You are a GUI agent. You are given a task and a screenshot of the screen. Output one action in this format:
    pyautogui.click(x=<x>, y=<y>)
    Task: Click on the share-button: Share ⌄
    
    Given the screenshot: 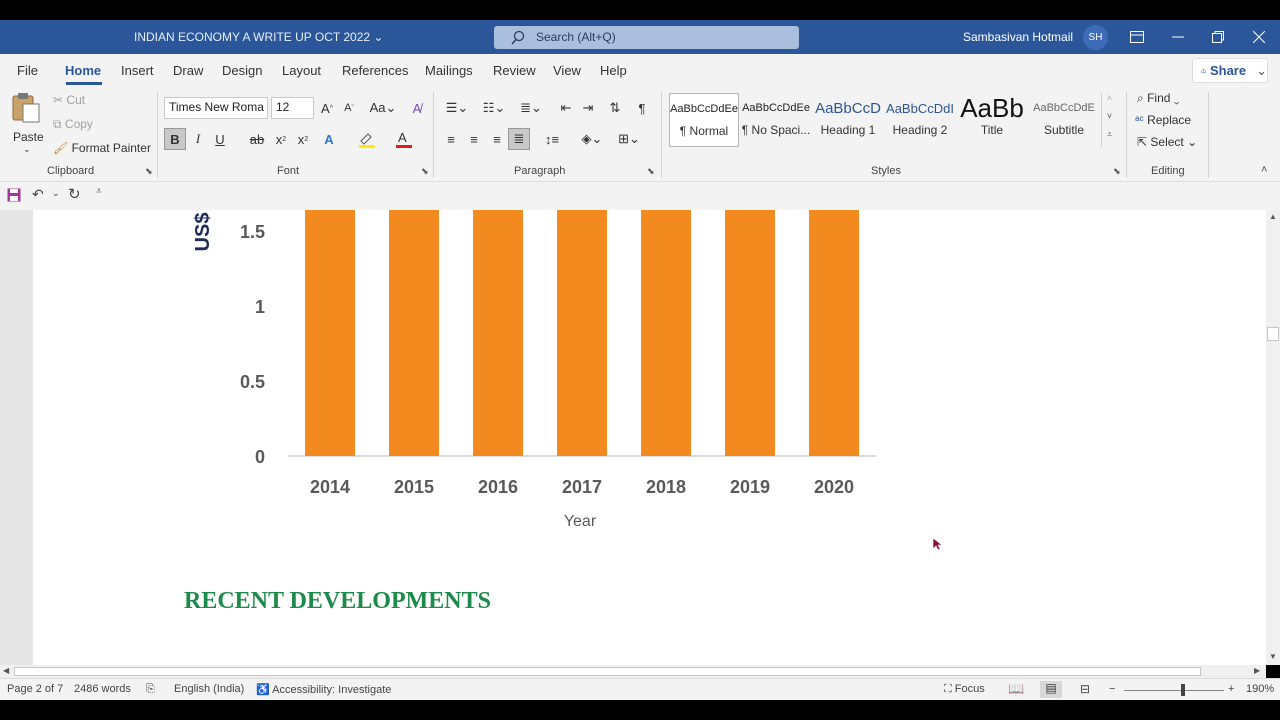 What is the action you would take?
    pyautogui.click(x=1230, y=70)
    